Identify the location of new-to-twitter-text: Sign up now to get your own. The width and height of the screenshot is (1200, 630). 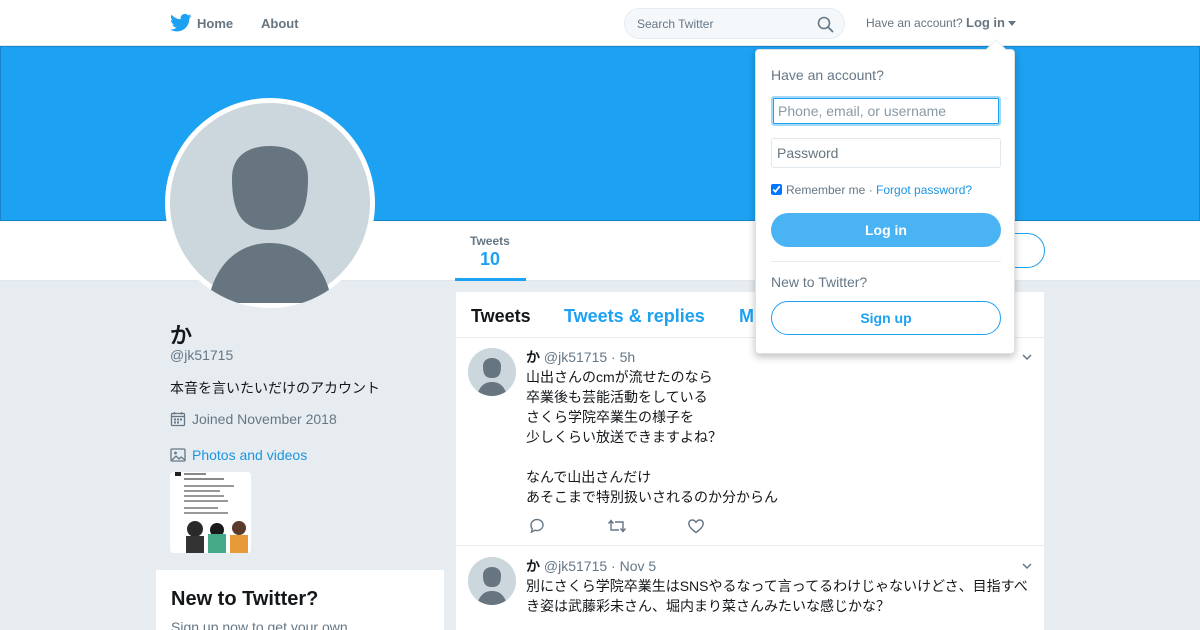
(259, 624).